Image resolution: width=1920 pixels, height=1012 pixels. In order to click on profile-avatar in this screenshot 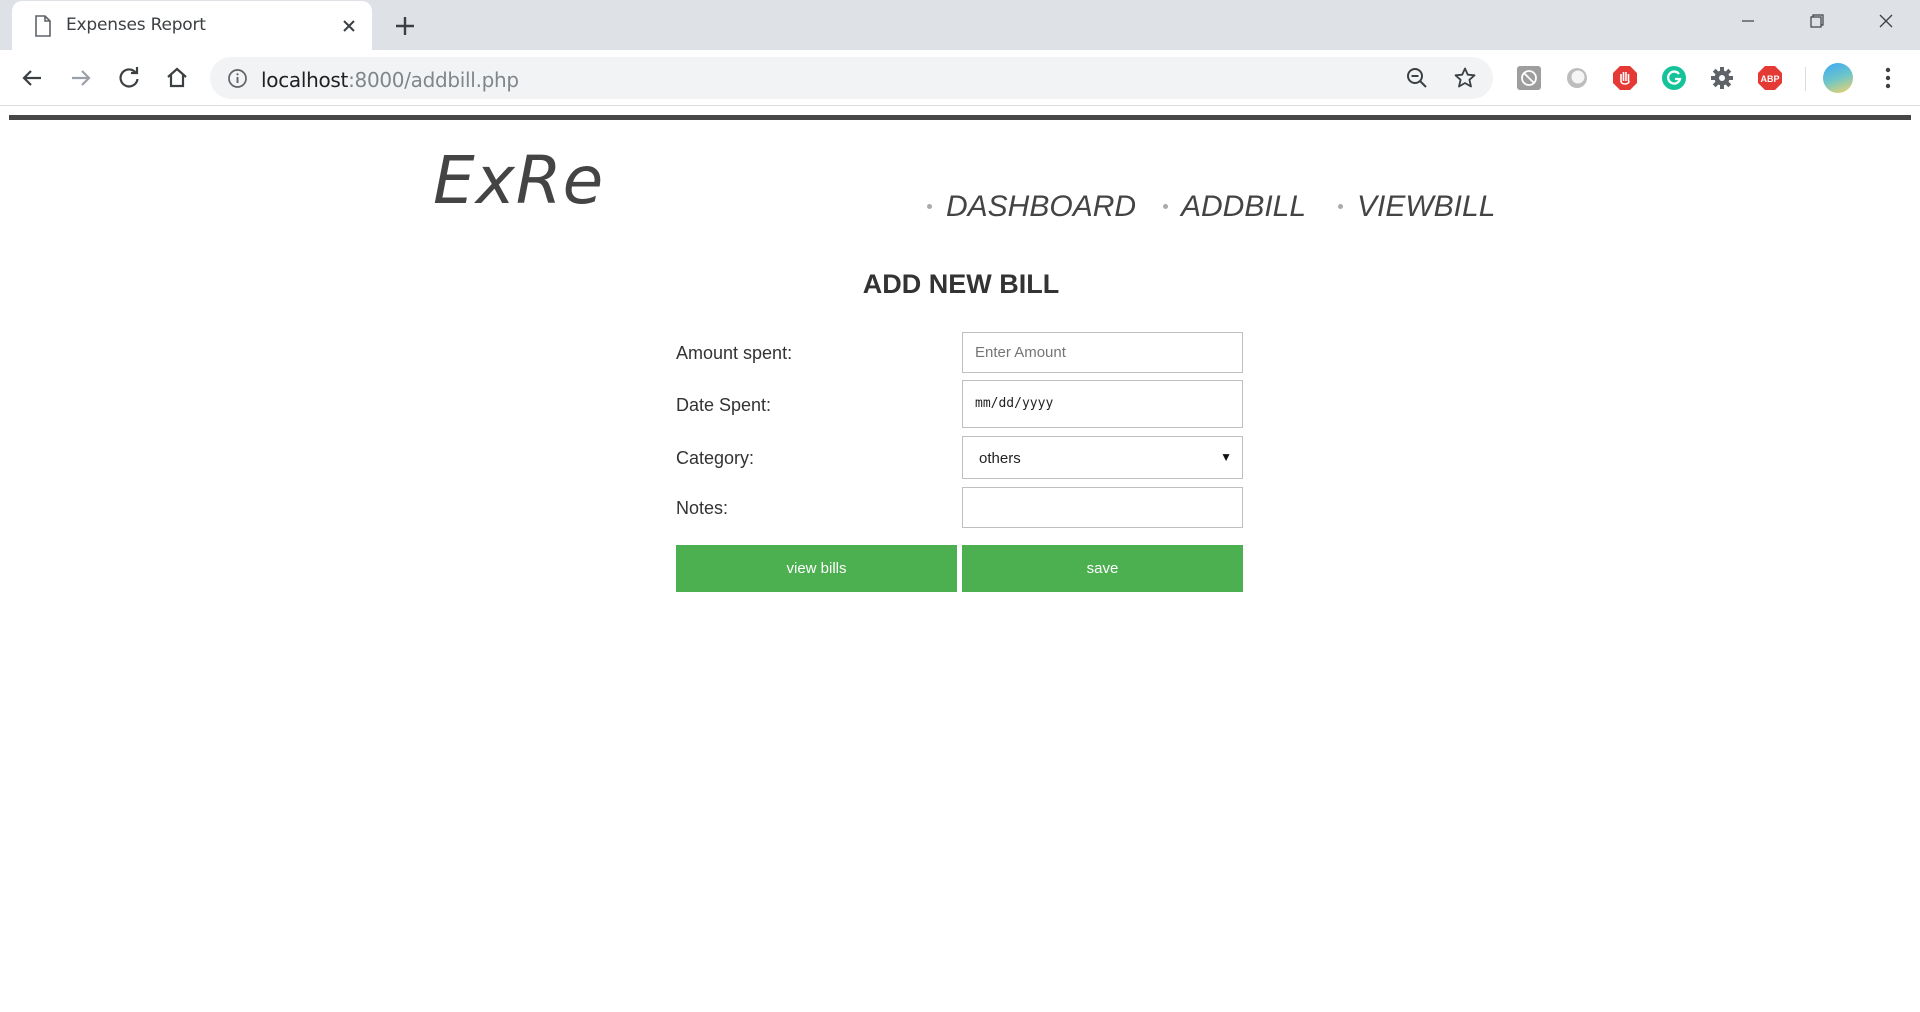, I will do `click(1838, 78)`.